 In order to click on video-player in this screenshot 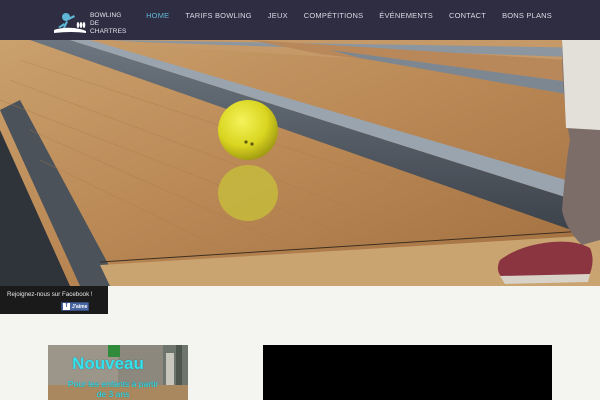, I will do `click(407, 372)`.